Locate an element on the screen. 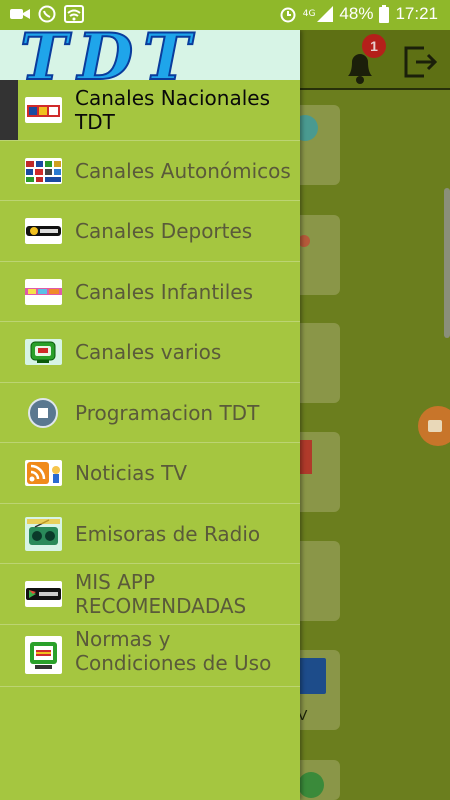  radio-icon is located at coordinates (43, 533).